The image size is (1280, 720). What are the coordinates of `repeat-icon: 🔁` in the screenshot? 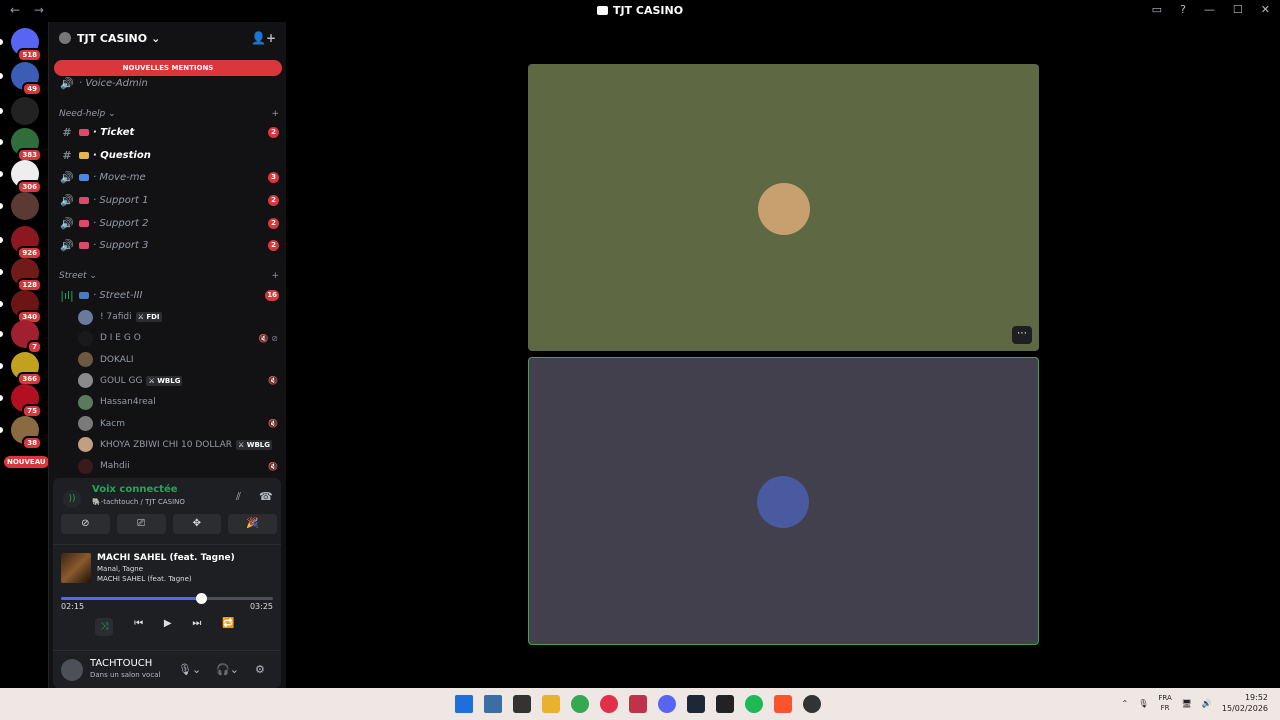 It's located at (228, 627).